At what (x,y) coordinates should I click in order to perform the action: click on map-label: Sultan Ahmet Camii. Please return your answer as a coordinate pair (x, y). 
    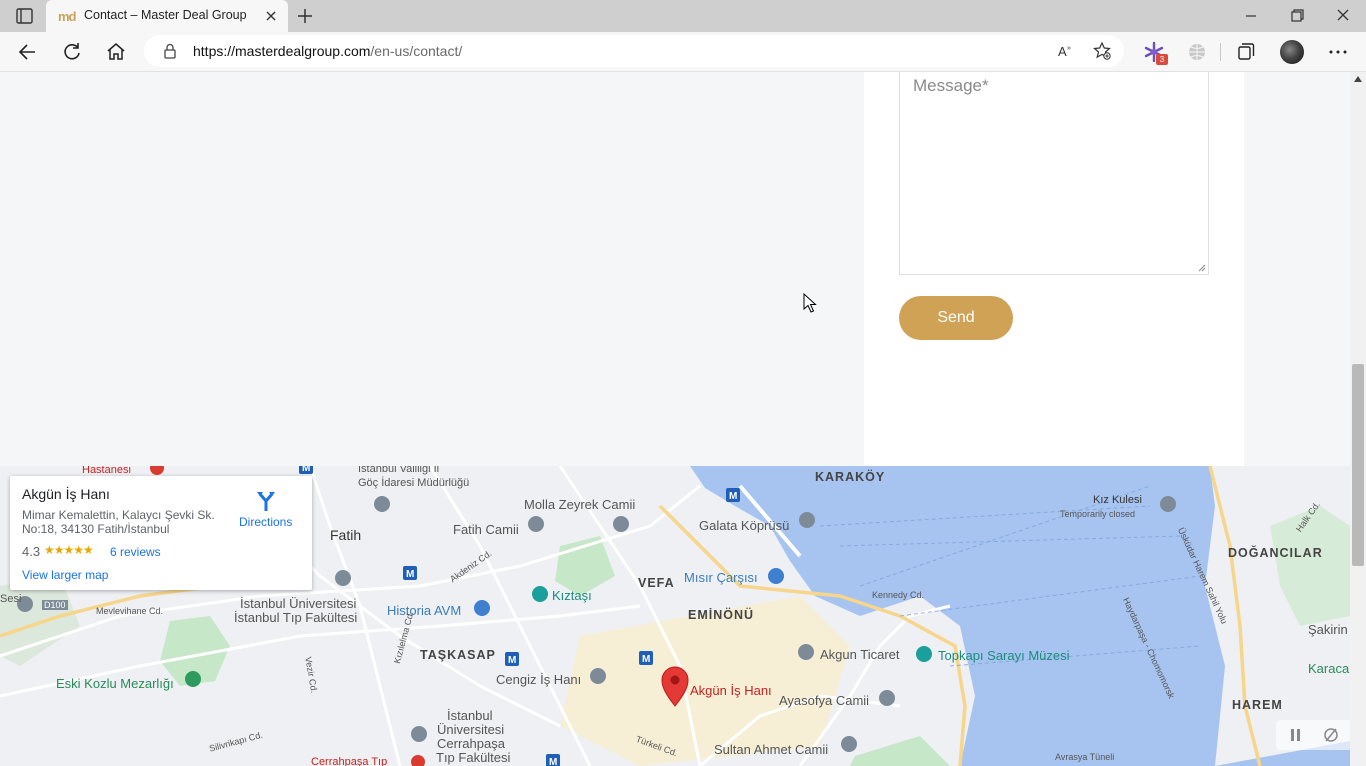
    Looking at the image, I should click on (771, 749).